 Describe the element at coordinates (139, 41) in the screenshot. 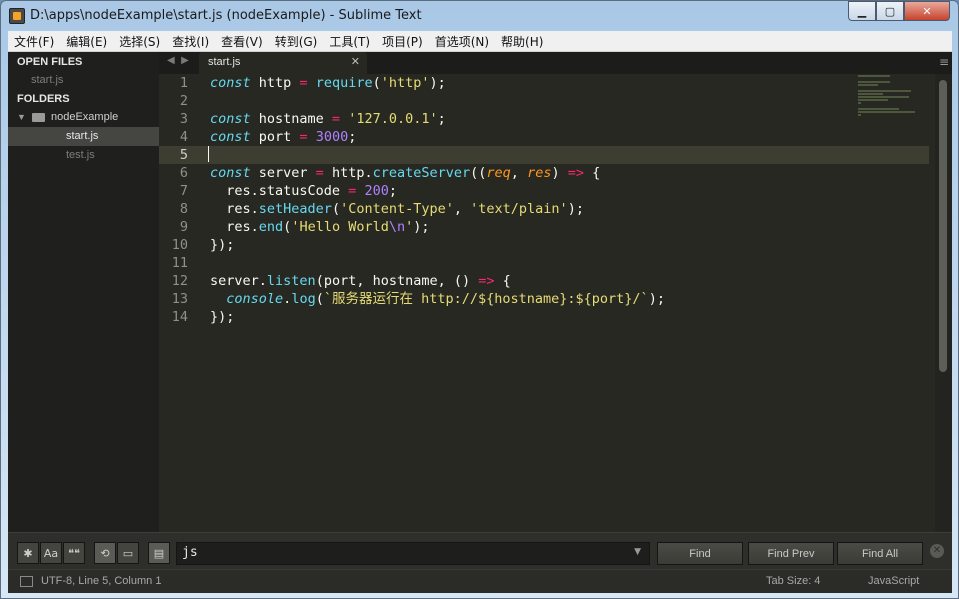

I see `menu-selection: 选择(S)` at that location.